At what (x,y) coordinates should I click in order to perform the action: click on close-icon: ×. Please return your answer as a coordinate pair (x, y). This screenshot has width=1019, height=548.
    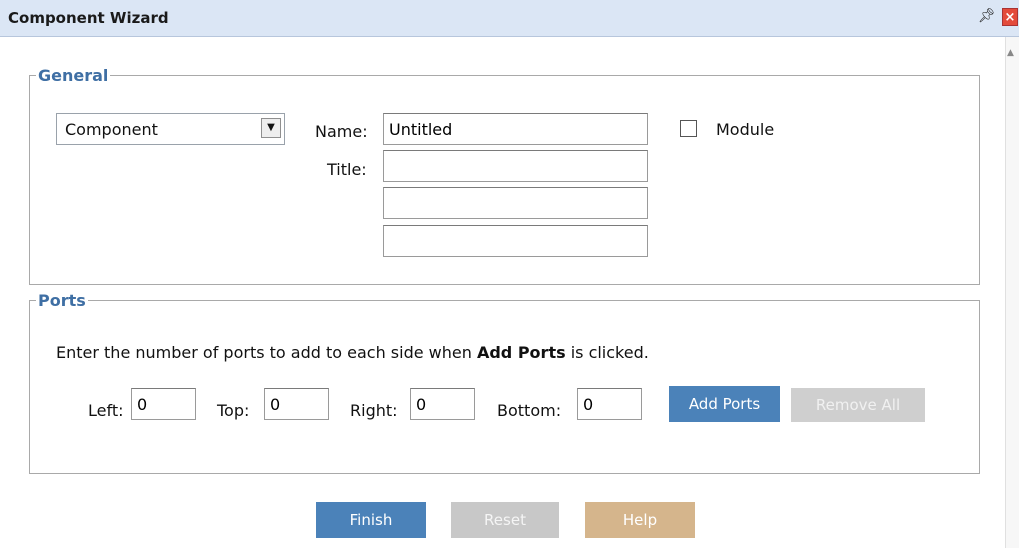
    Looking at the image, I should click on (1010, 17).